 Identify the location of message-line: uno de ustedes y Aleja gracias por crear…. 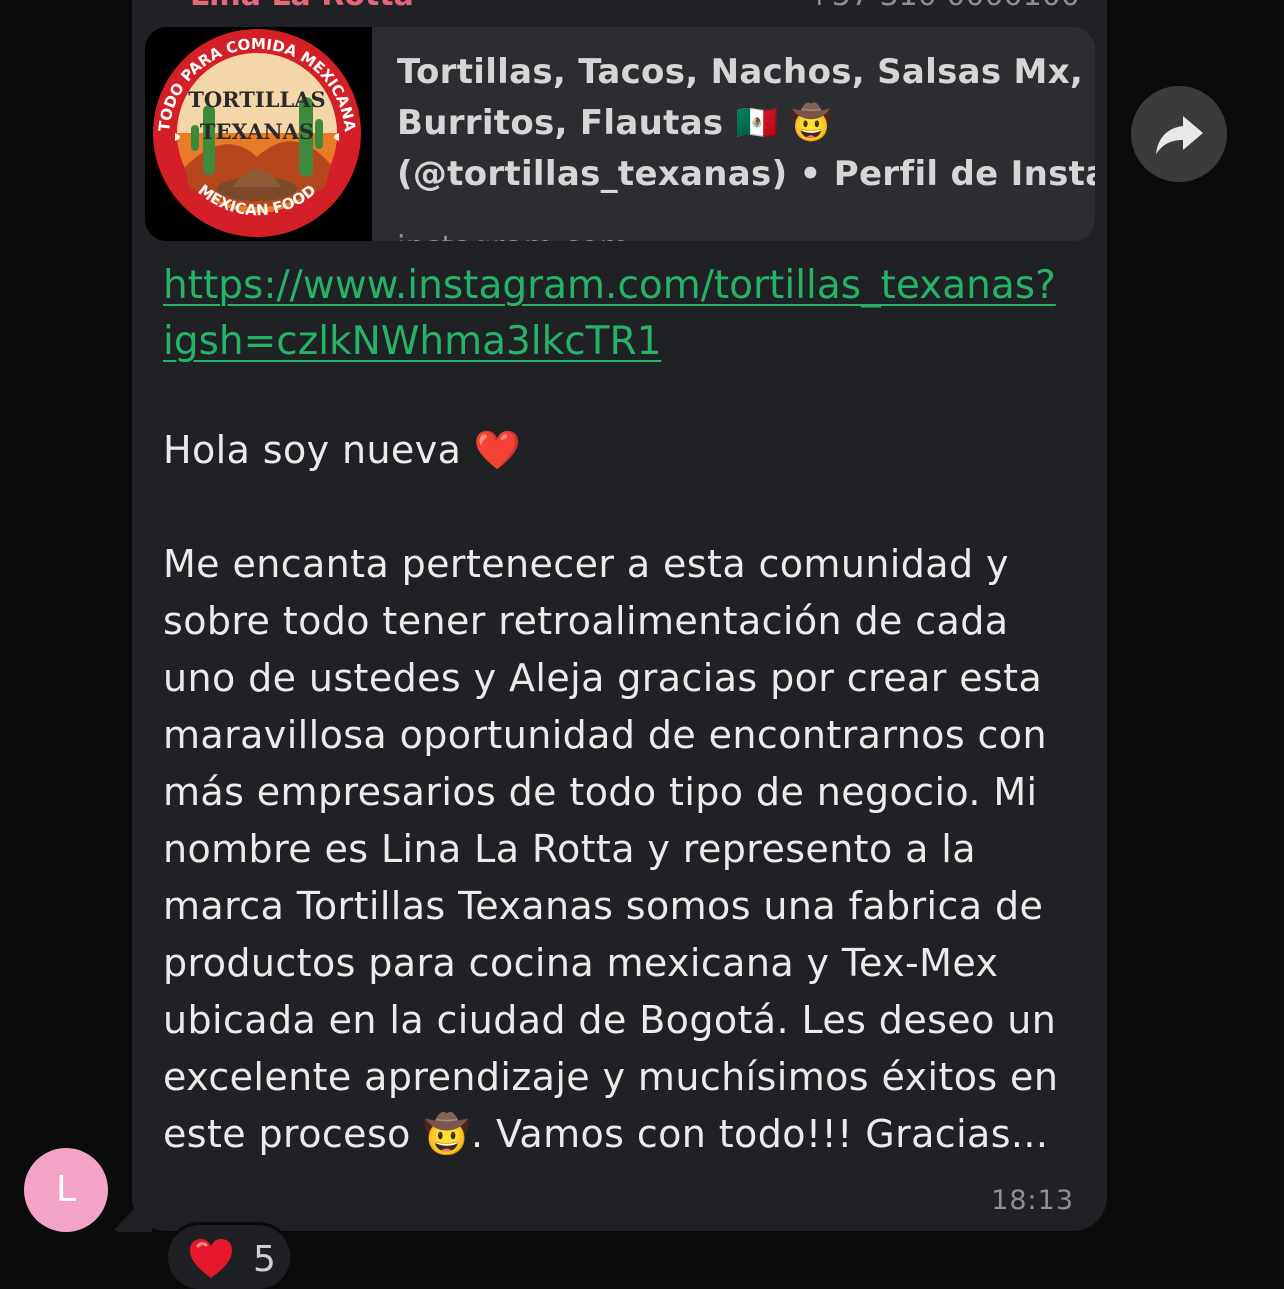
(603, 678).